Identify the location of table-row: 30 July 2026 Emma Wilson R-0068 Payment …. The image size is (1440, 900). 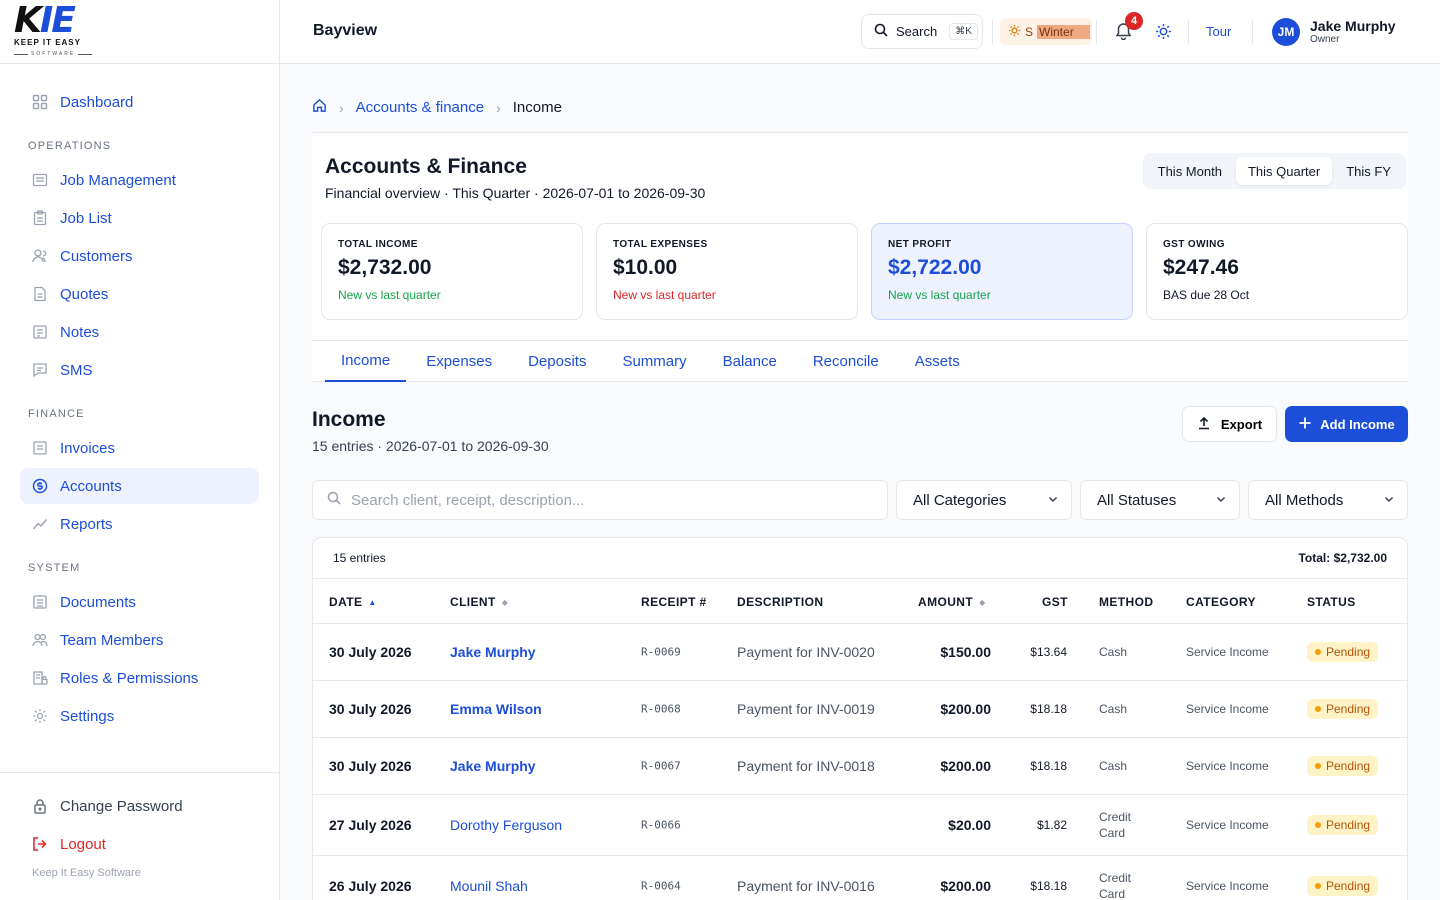
(860, 709).